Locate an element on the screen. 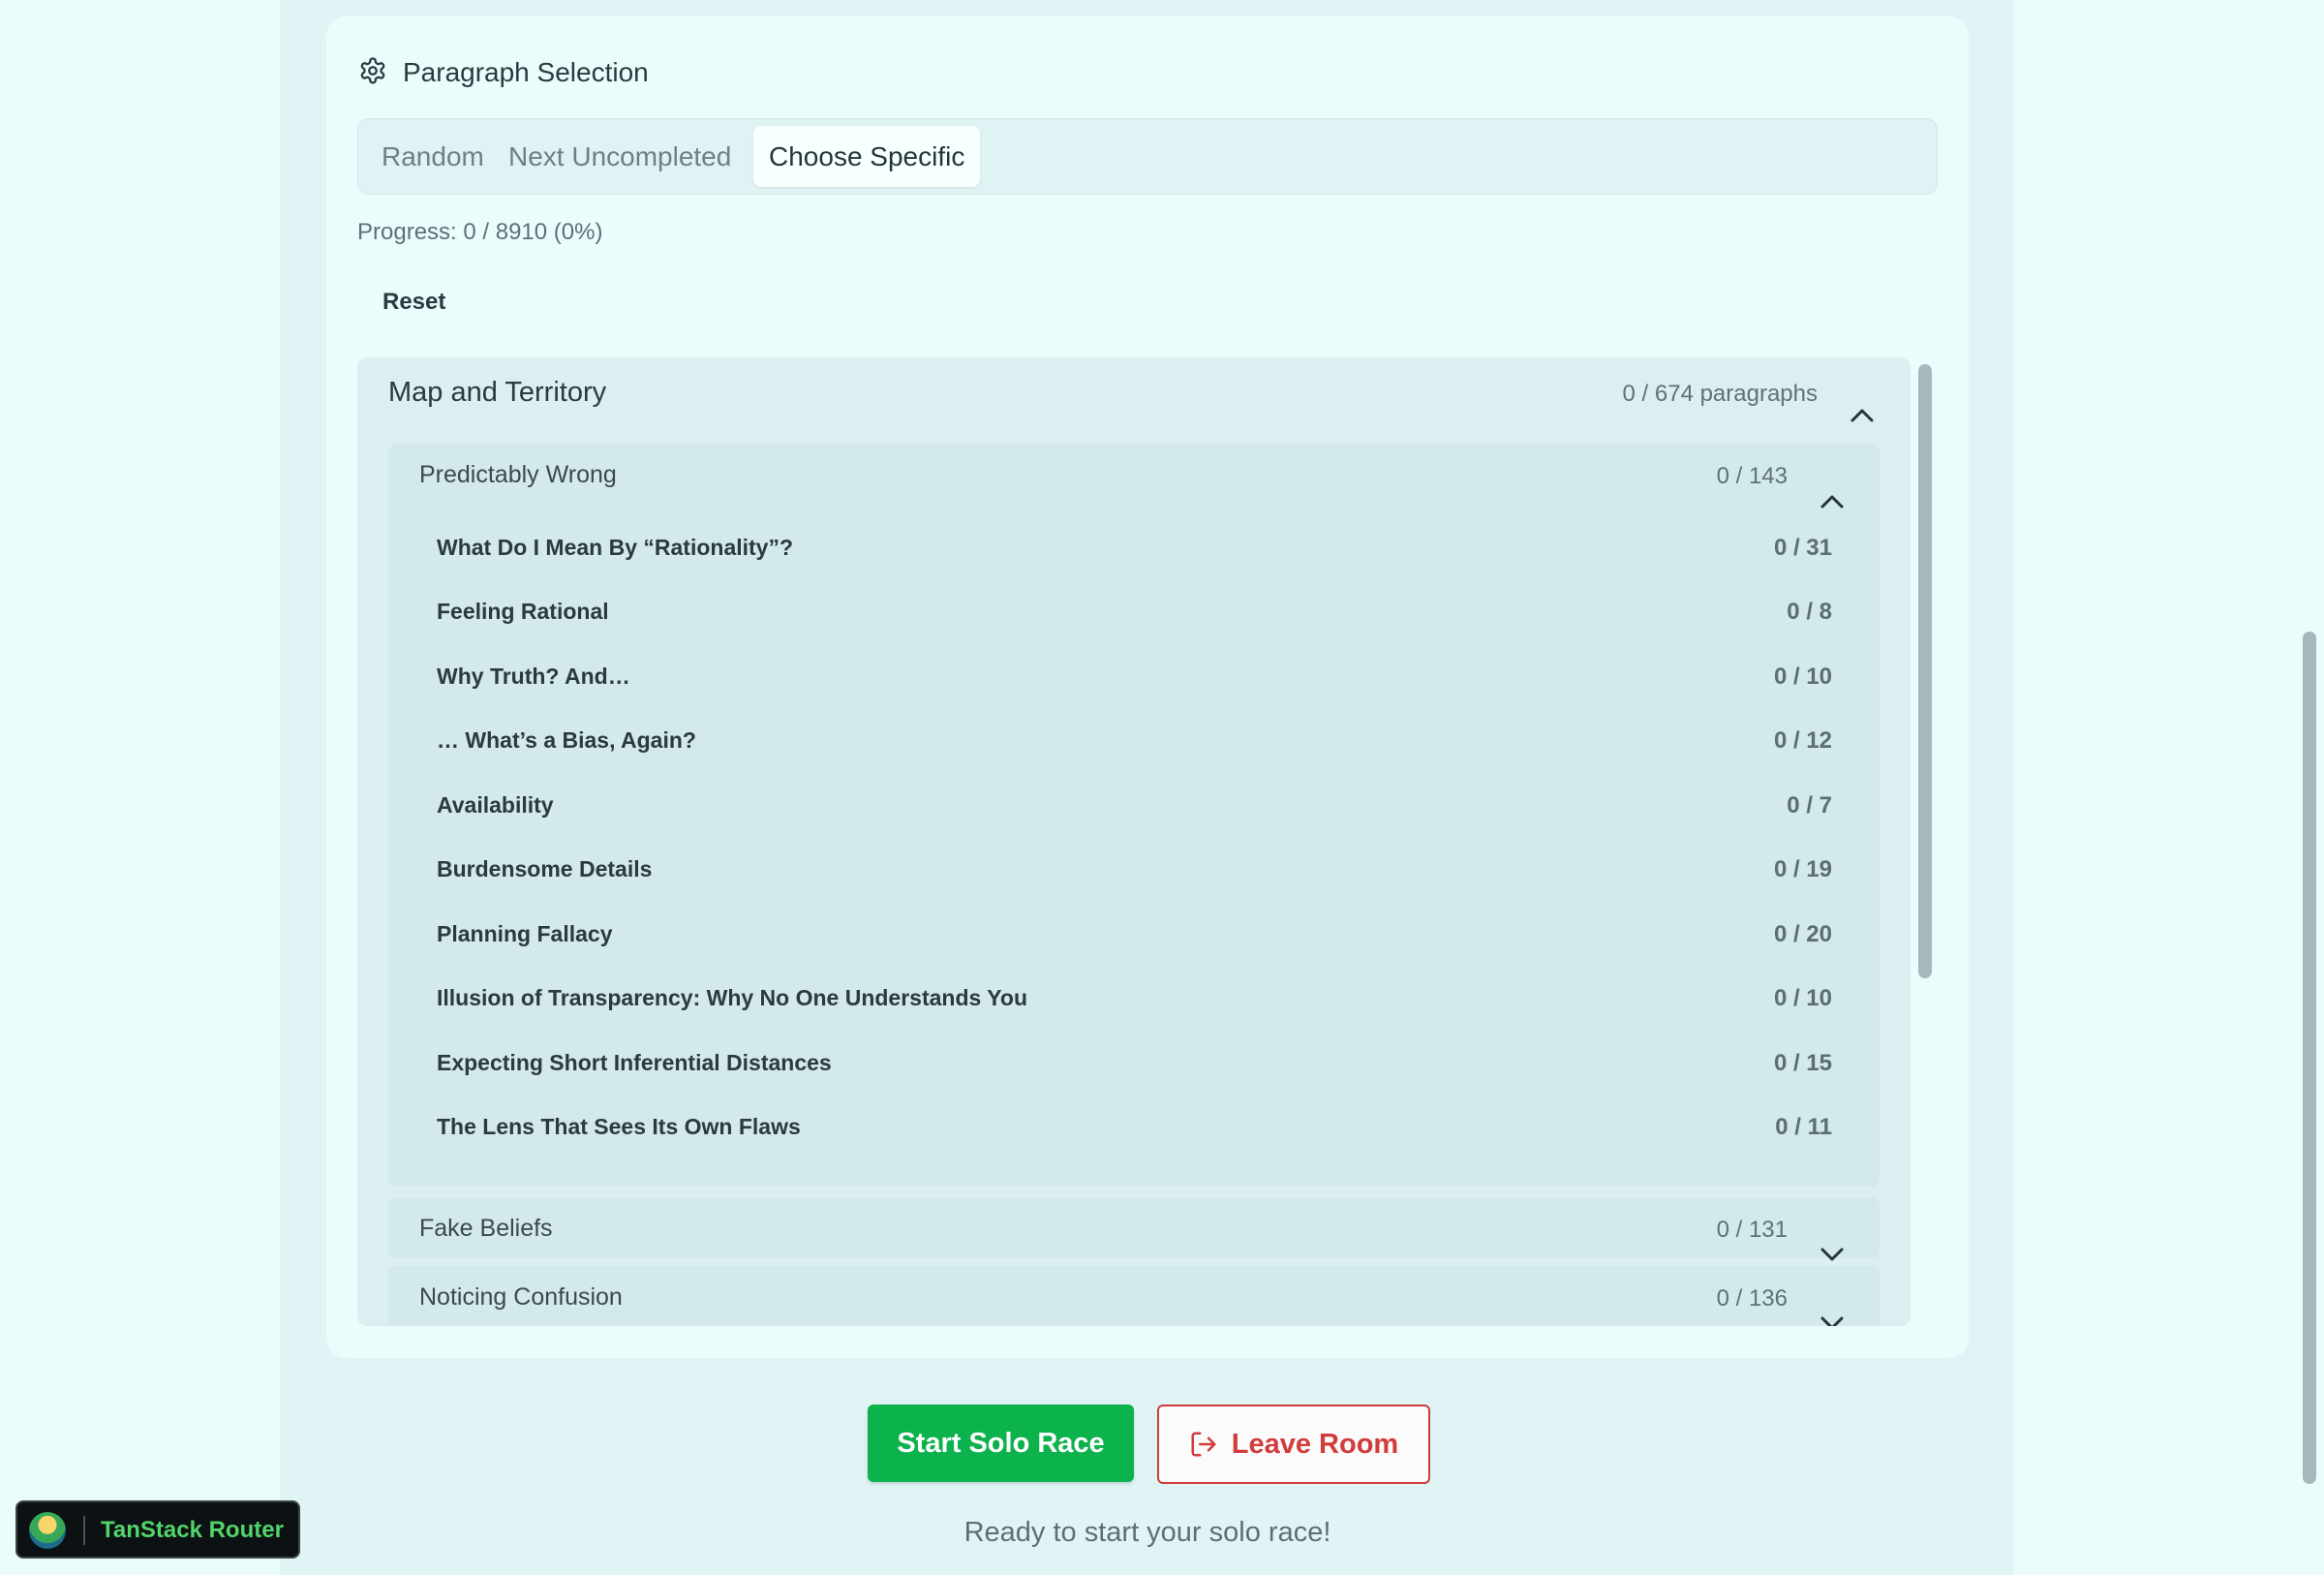  reset-button: Reset is located at coordinates (414, 302).